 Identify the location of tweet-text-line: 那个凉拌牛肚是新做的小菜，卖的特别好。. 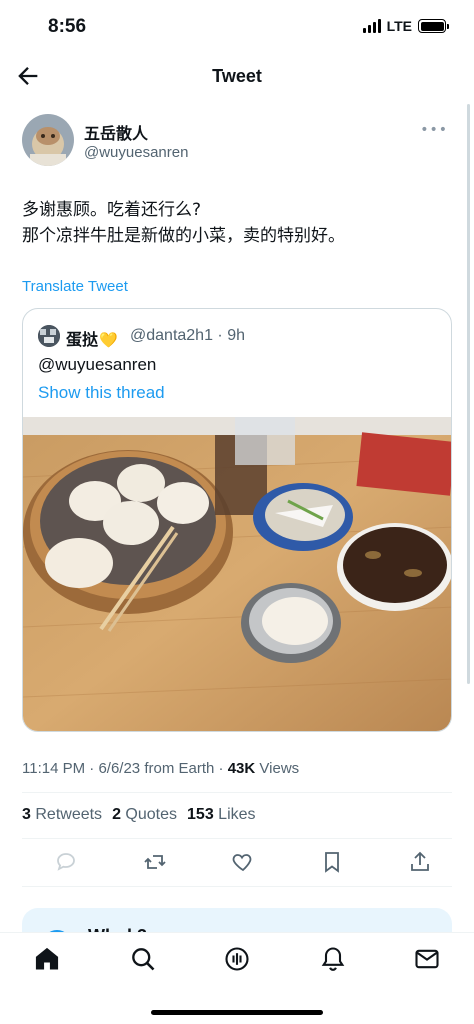
(183, 236).